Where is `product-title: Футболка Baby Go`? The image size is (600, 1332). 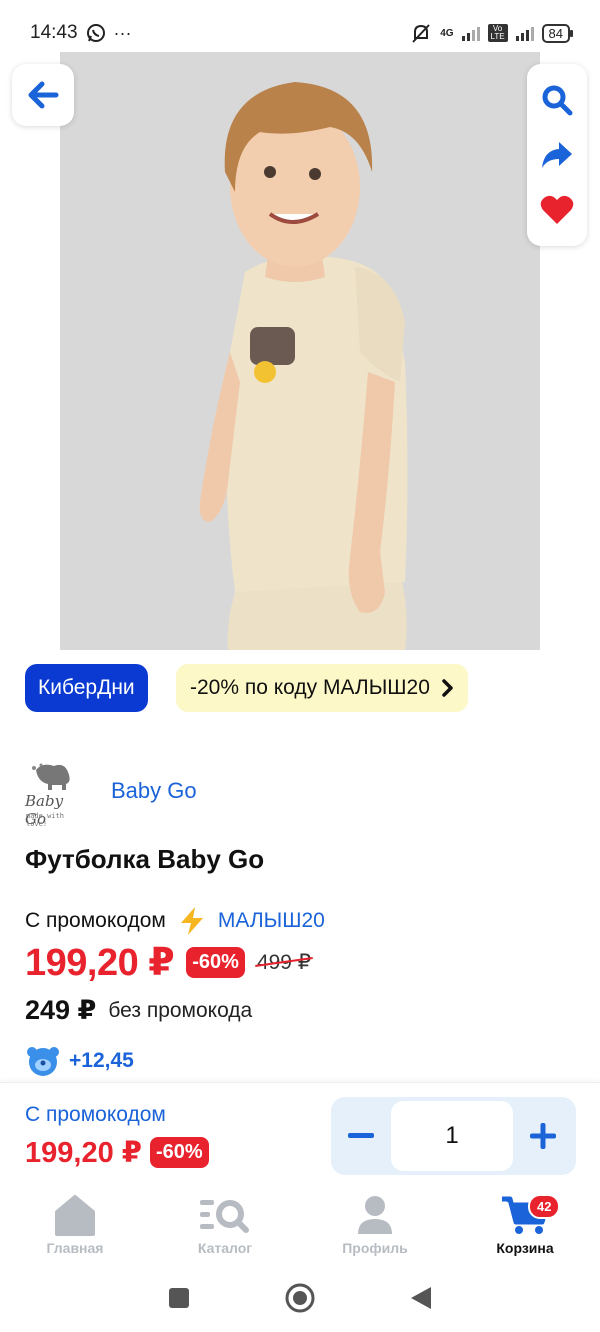 product-title: Футболка Baby Go is located at coordinates (145, 859).